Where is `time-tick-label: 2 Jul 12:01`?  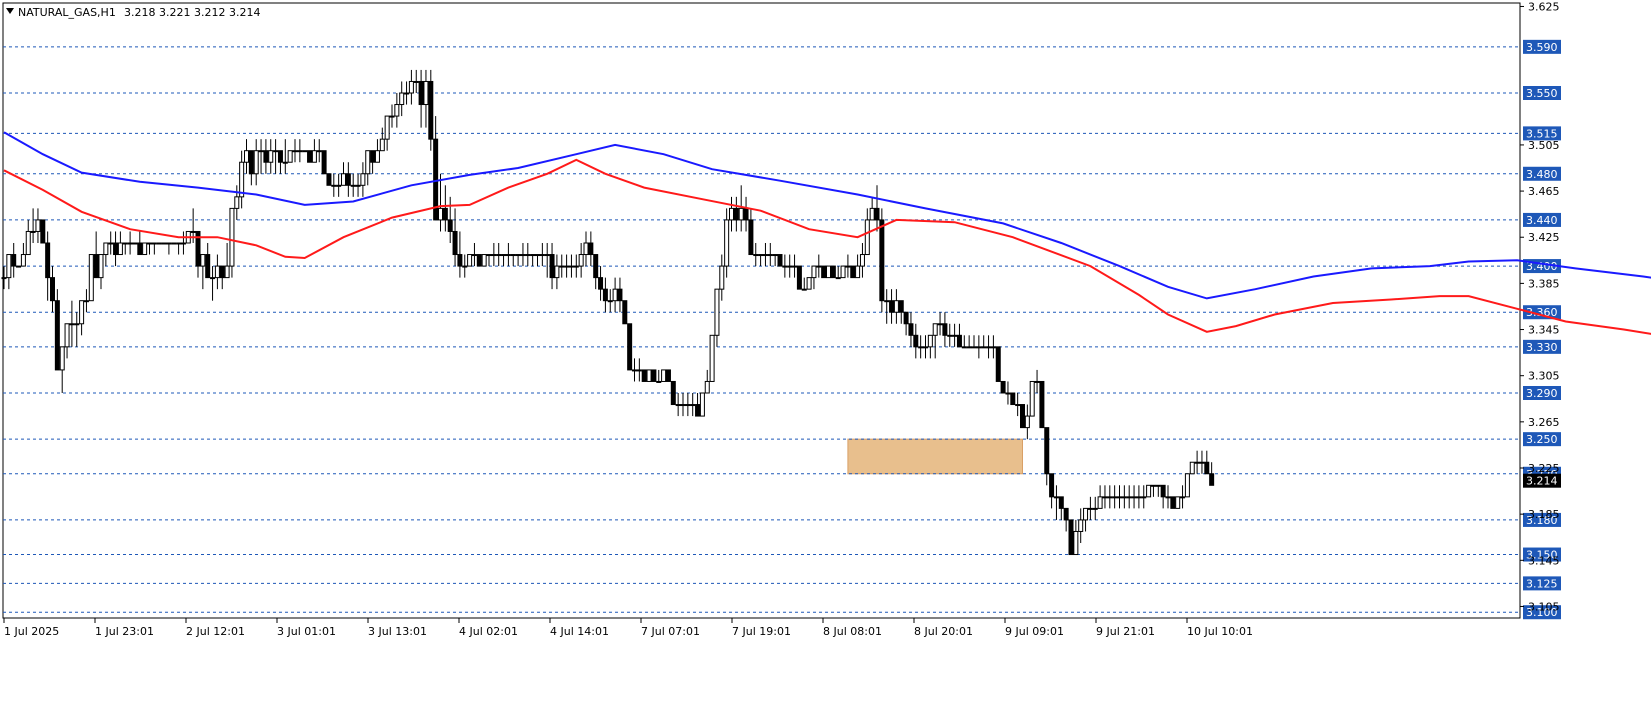 time-tick-label: 2 Jul 12:01 is located at coordinates (215, 631).